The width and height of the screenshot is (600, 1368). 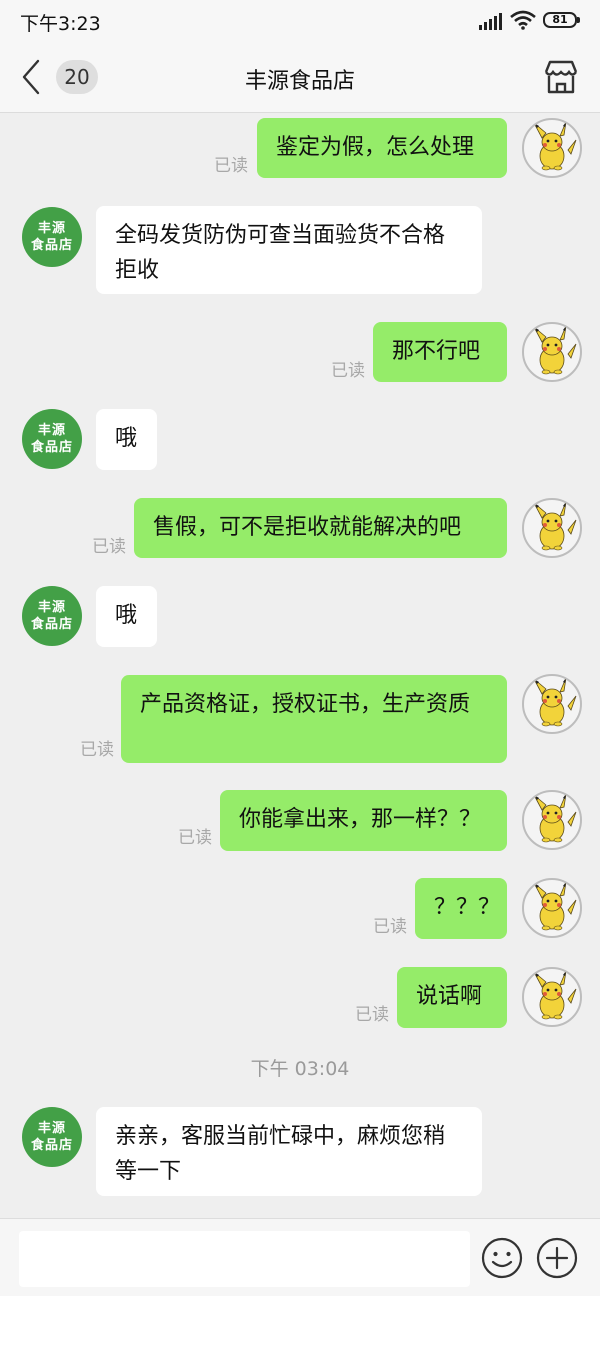 What do you see at coordinates (60, 24) in the screenshot?
I see `status-time: 下午3:23` at bounding box center [60, 24].